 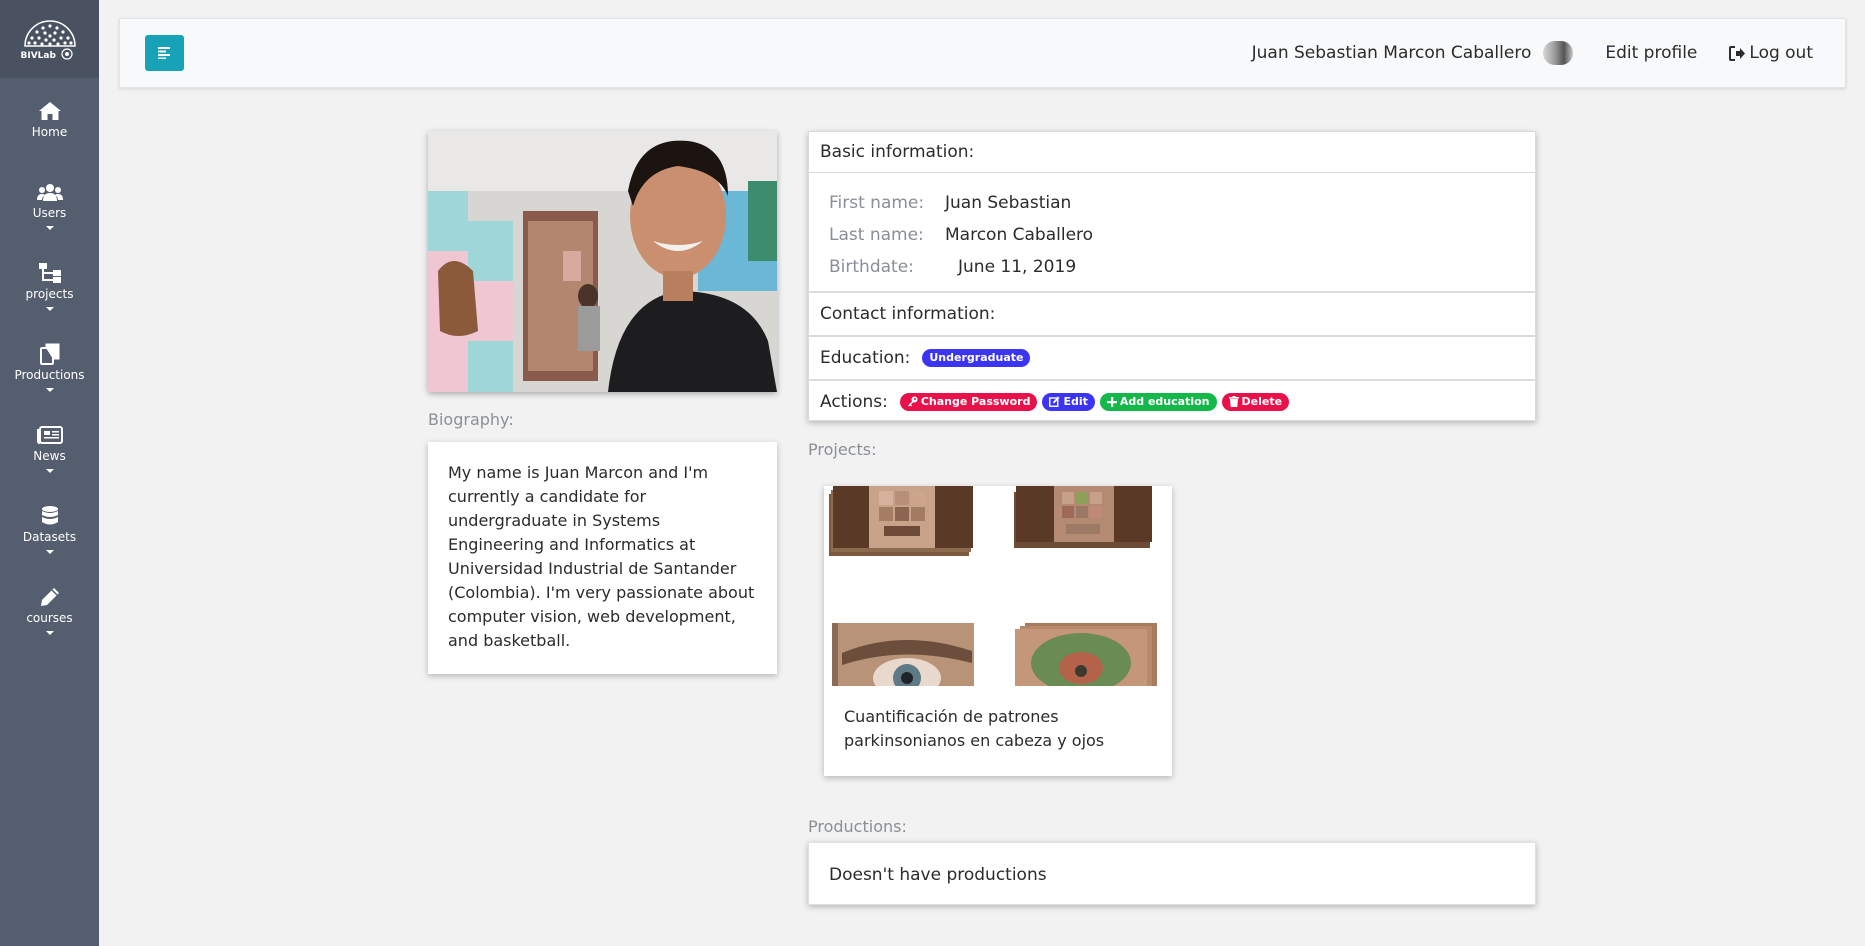 What do you see at coordinates (1172, 359) in the screenshot?
I see `education-section: Education: Undergraduate` at bounding box center [1172, 359].